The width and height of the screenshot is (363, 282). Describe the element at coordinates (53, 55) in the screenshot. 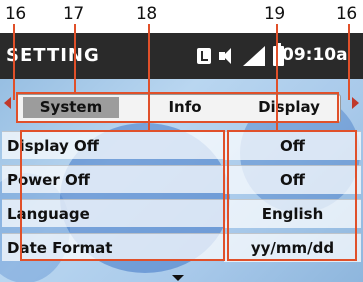

I see `screen-title: SETTING` at that location.